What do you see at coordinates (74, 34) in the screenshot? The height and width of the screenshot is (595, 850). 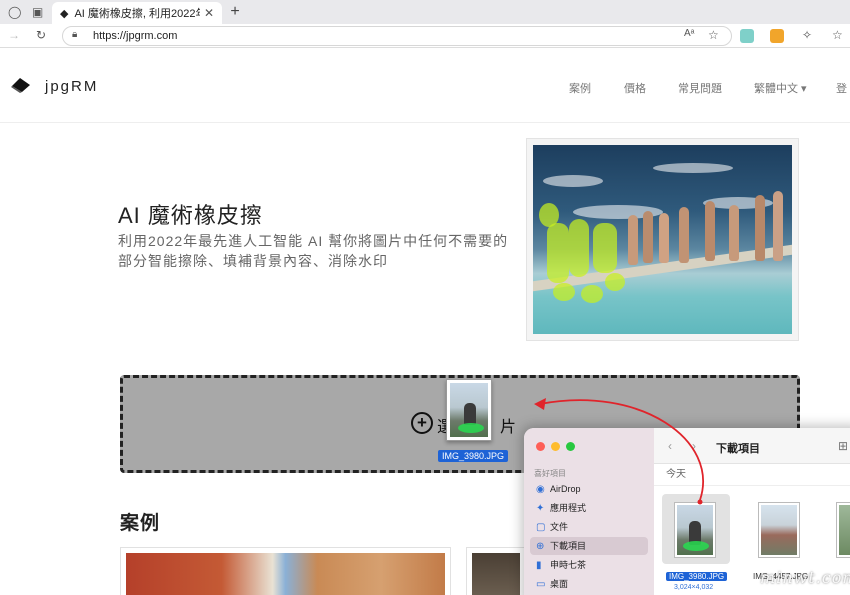 I see `lock-icon: 🔒︎` at bounding box center [74, 34].